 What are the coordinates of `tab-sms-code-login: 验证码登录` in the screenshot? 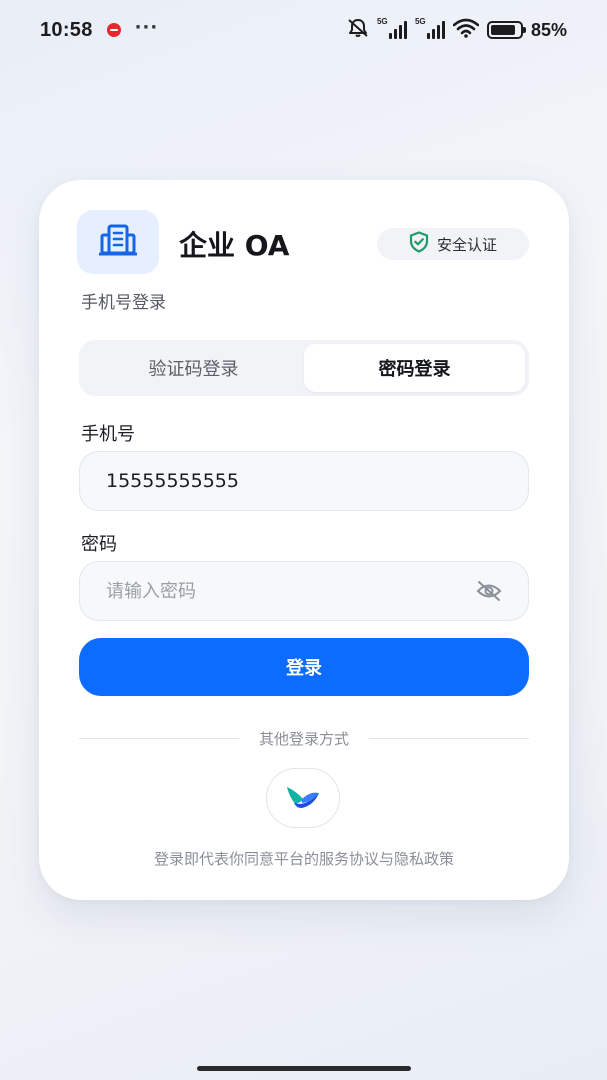 It's located at (193, 368).